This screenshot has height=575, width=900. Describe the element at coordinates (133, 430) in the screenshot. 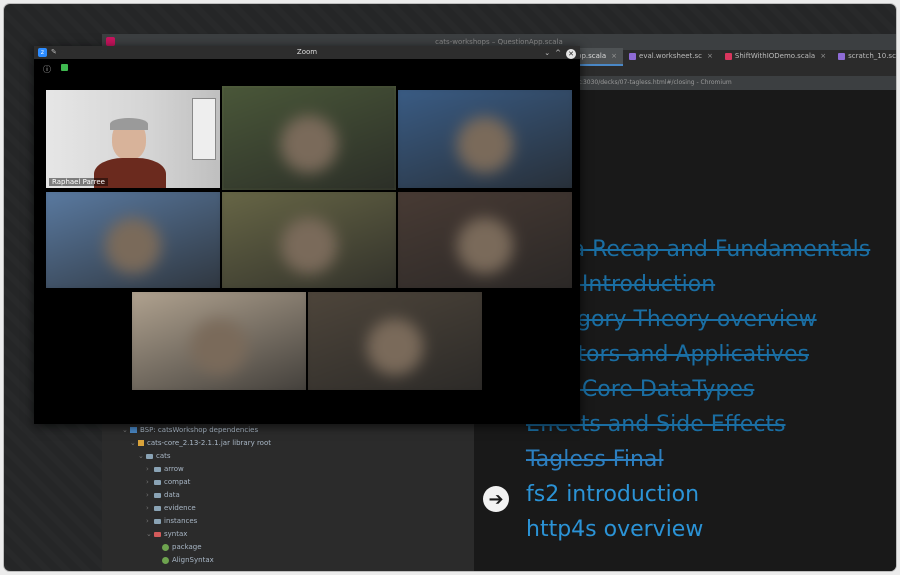

I see `lib-icon` at that location.